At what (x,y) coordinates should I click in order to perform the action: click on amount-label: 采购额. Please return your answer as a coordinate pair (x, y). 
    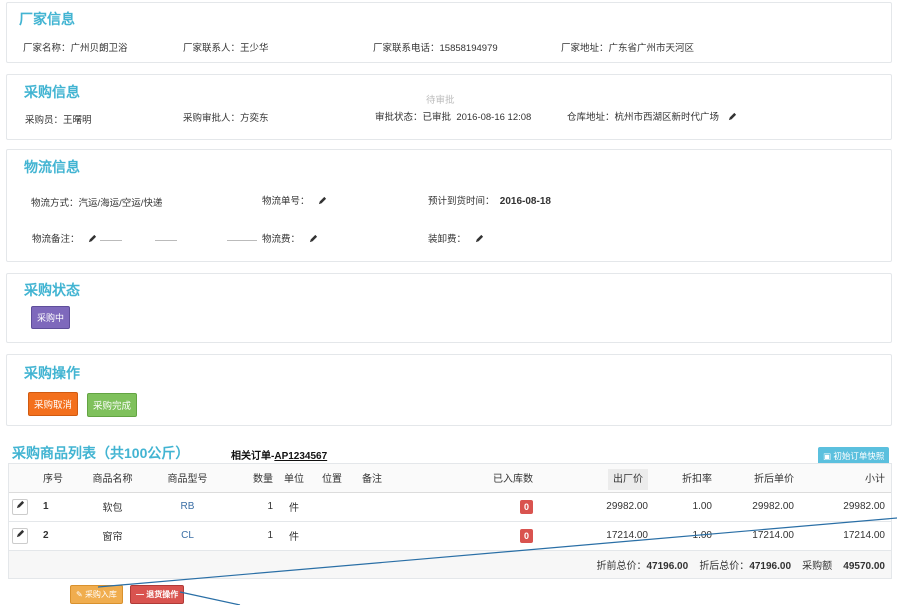
    Looking at the image, I should click on (817, 566).